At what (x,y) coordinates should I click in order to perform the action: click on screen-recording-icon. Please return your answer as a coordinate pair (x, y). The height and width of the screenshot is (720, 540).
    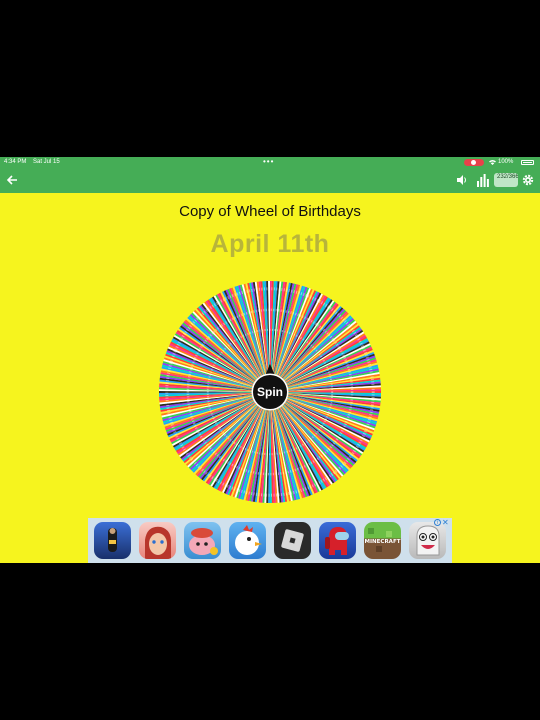
    Looking at the image, I should click on (474, 162).